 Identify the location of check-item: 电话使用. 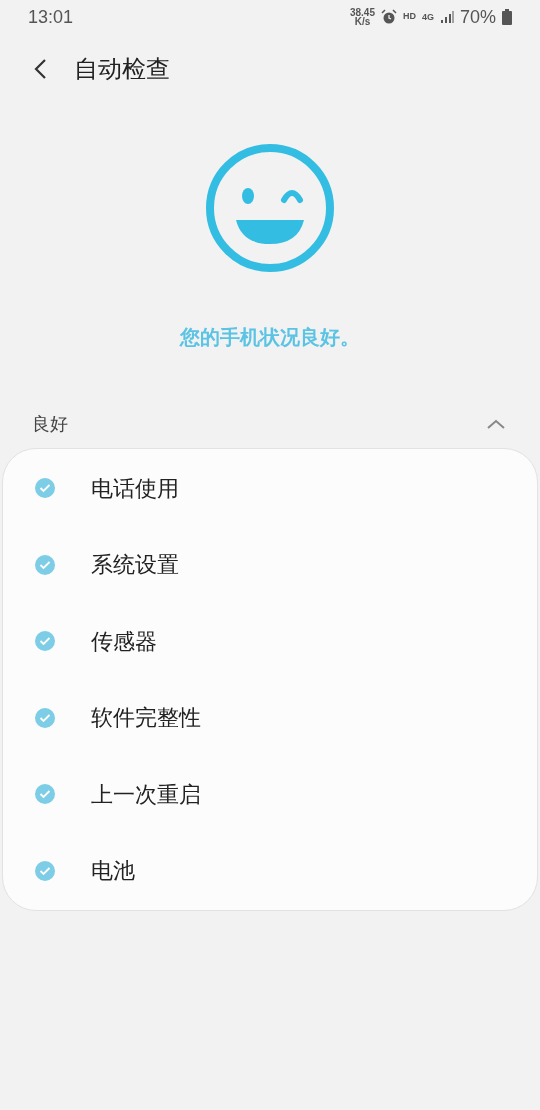
(270, 488).